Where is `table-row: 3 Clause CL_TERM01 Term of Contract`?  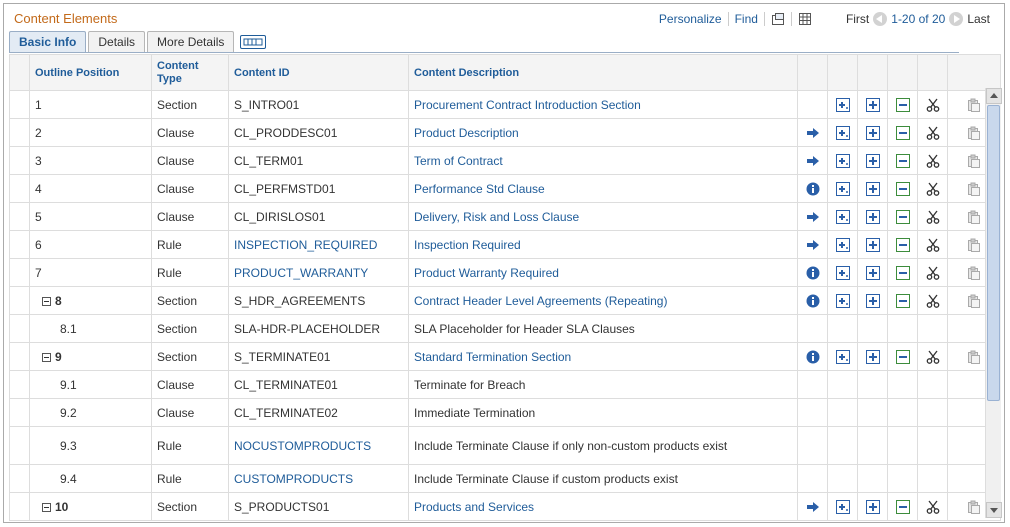
table-row: 3 Clause CL_TERM01 Term of Contract is located at coordinates (505, 160).